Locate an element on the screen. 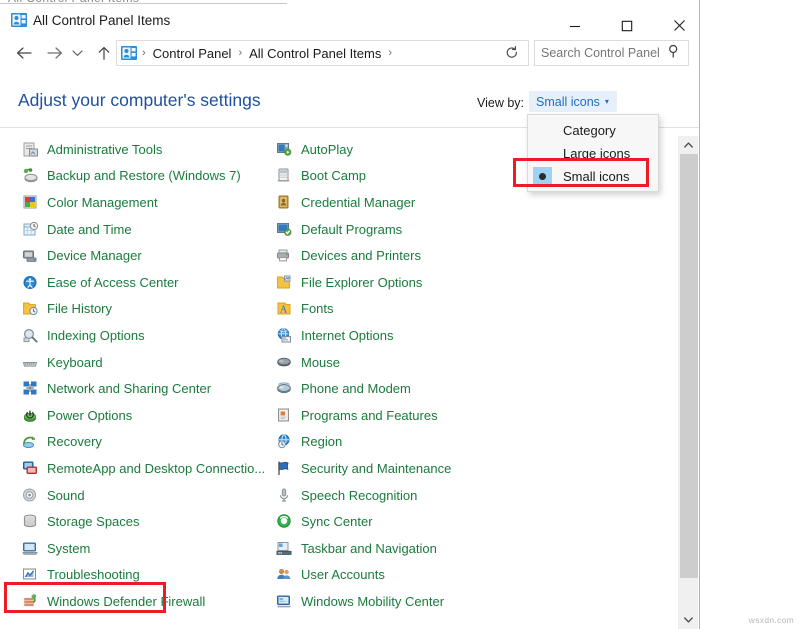 The height and width of the screenshot is (629, 800). control-panel-item: Sync Center is located at coordinates (401, 521).